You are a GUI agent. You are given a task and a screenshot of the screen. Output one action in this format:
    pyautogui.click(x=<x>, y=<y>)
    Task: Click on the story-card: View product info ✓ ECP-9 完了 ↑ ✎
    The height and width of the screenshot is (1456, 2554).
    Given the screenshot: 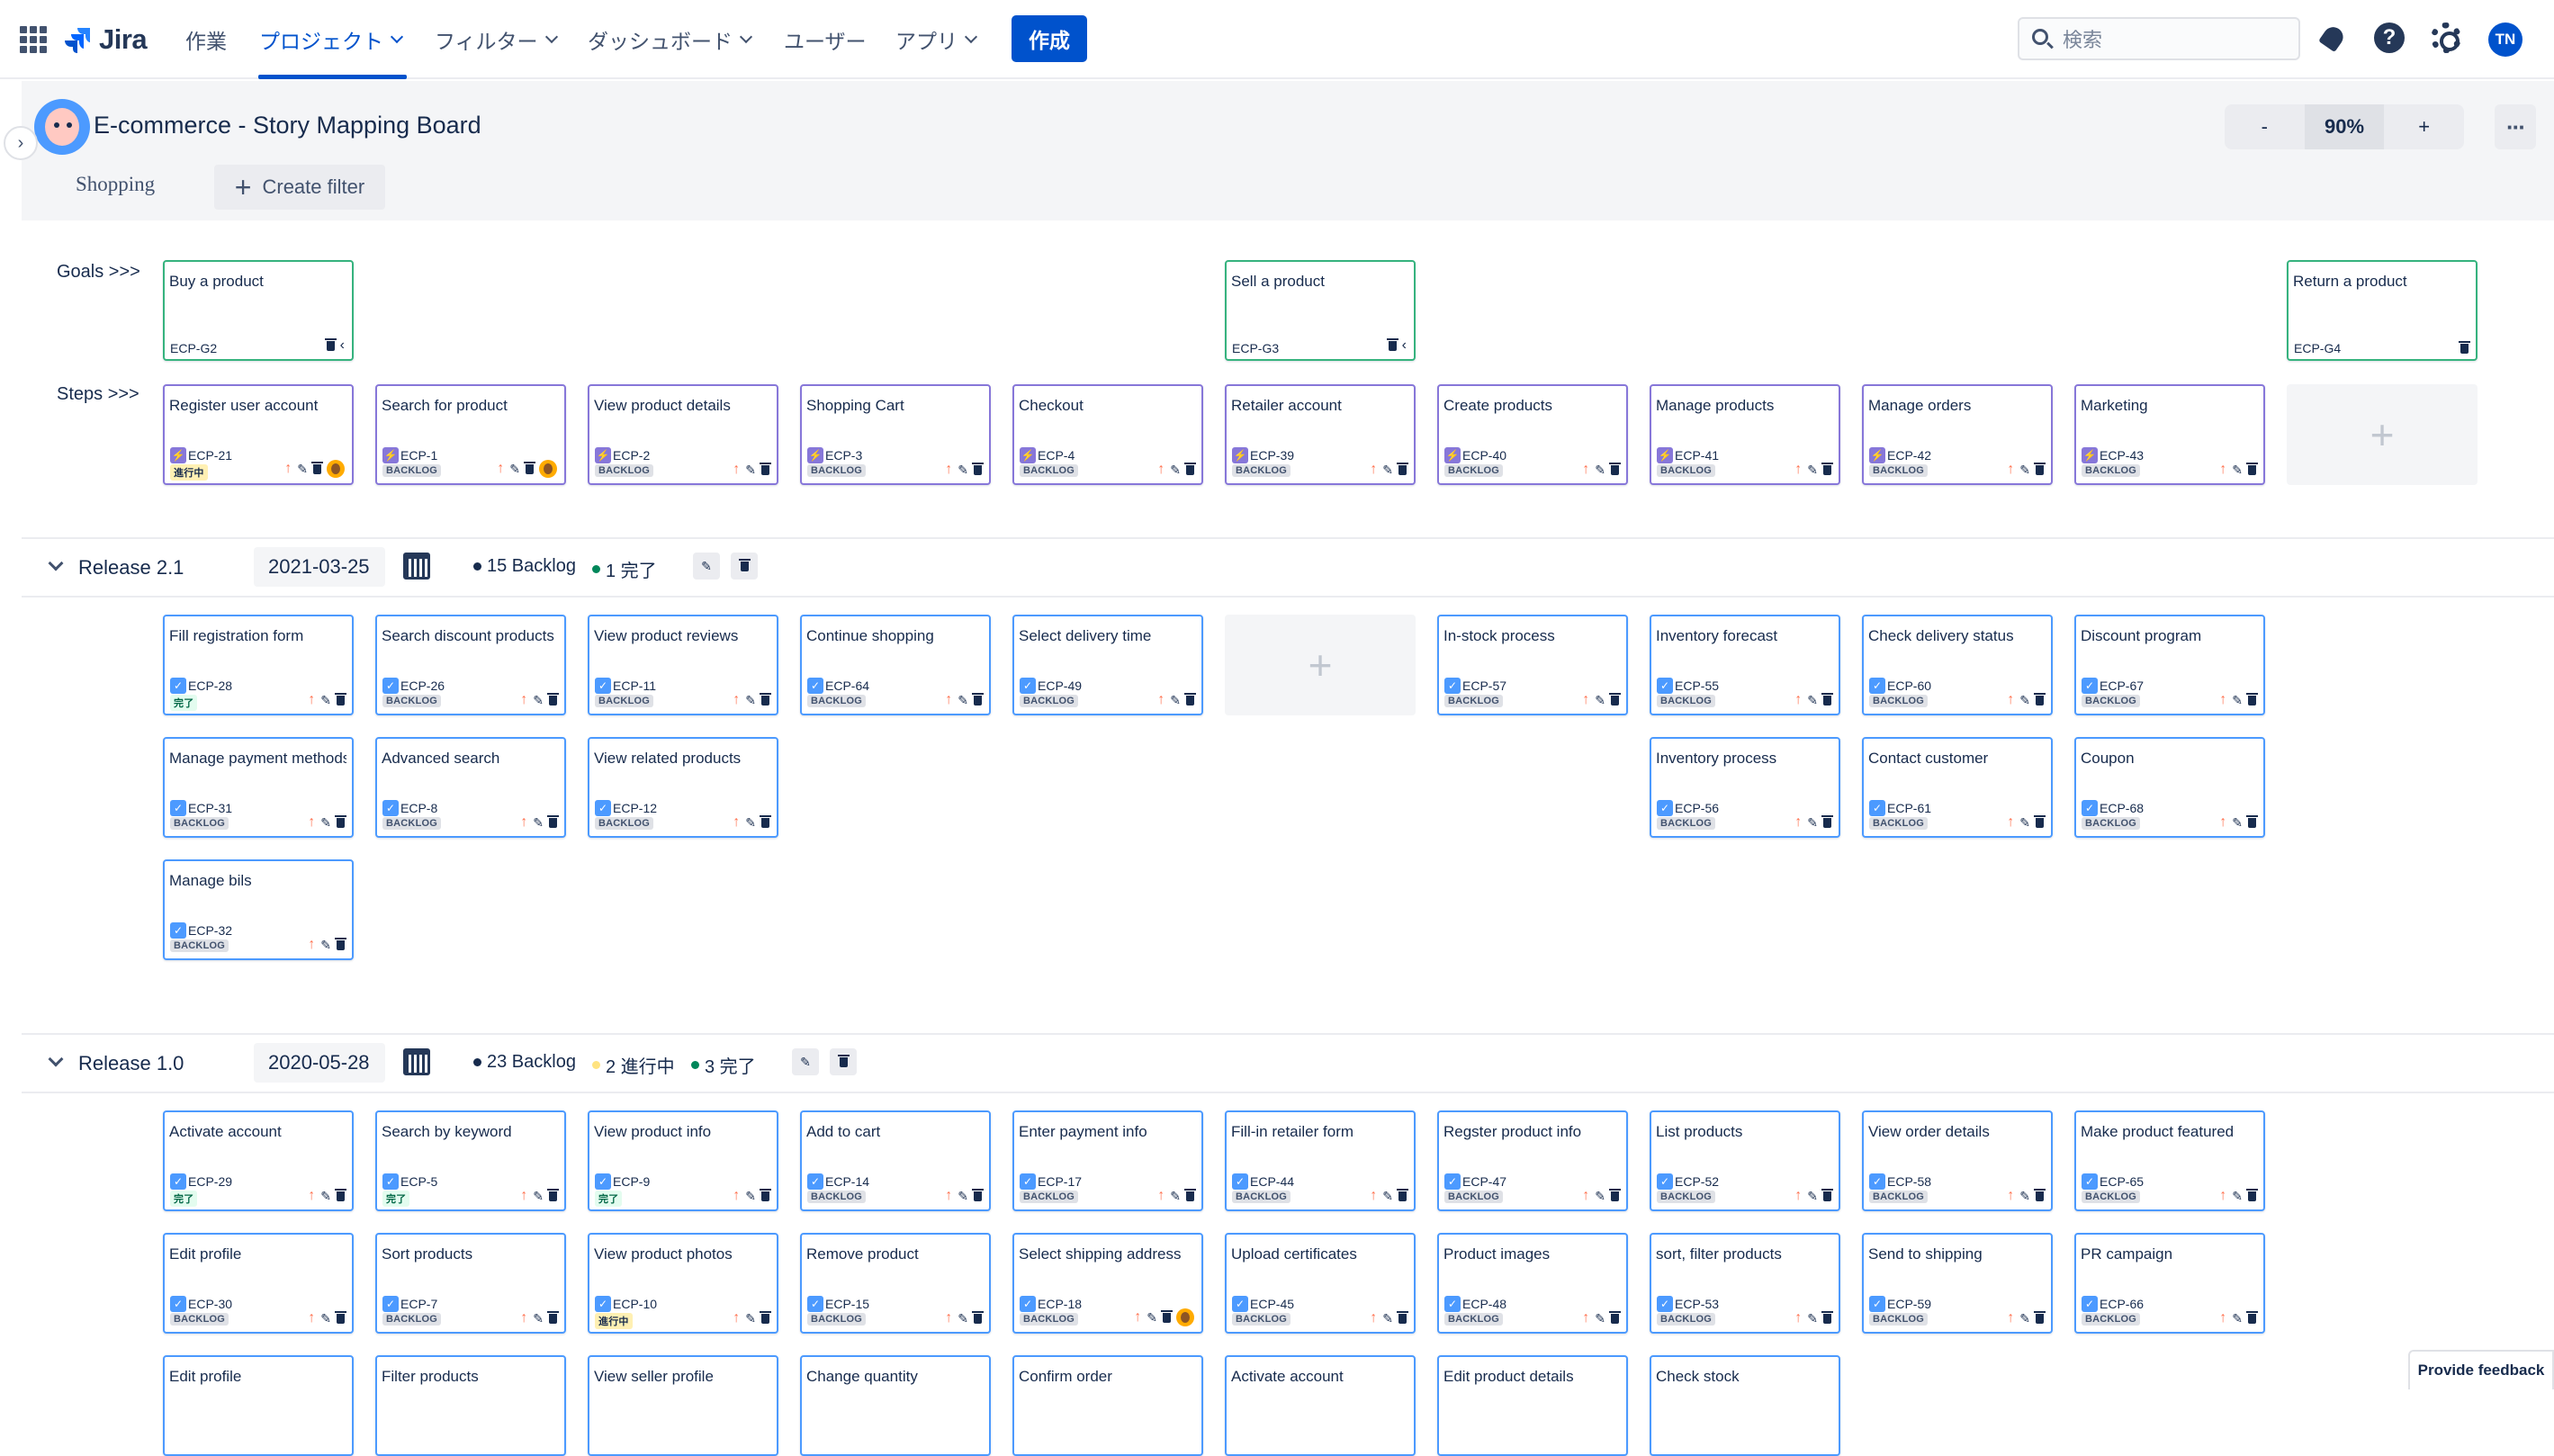 What is the action you would take?
    pyautogui.click(x=683, y=1160)
    